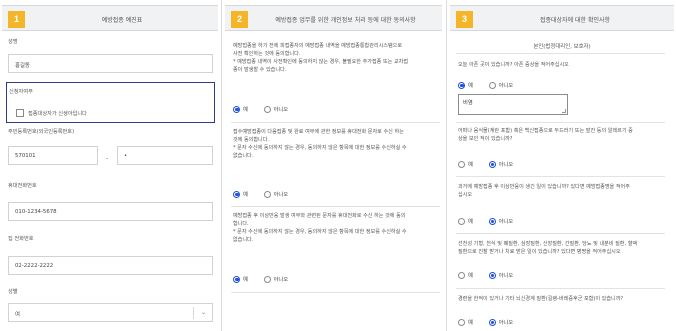 The image size is (676, 331). I want to click on screening-4-options: 예 아니오, so click(492, 276).